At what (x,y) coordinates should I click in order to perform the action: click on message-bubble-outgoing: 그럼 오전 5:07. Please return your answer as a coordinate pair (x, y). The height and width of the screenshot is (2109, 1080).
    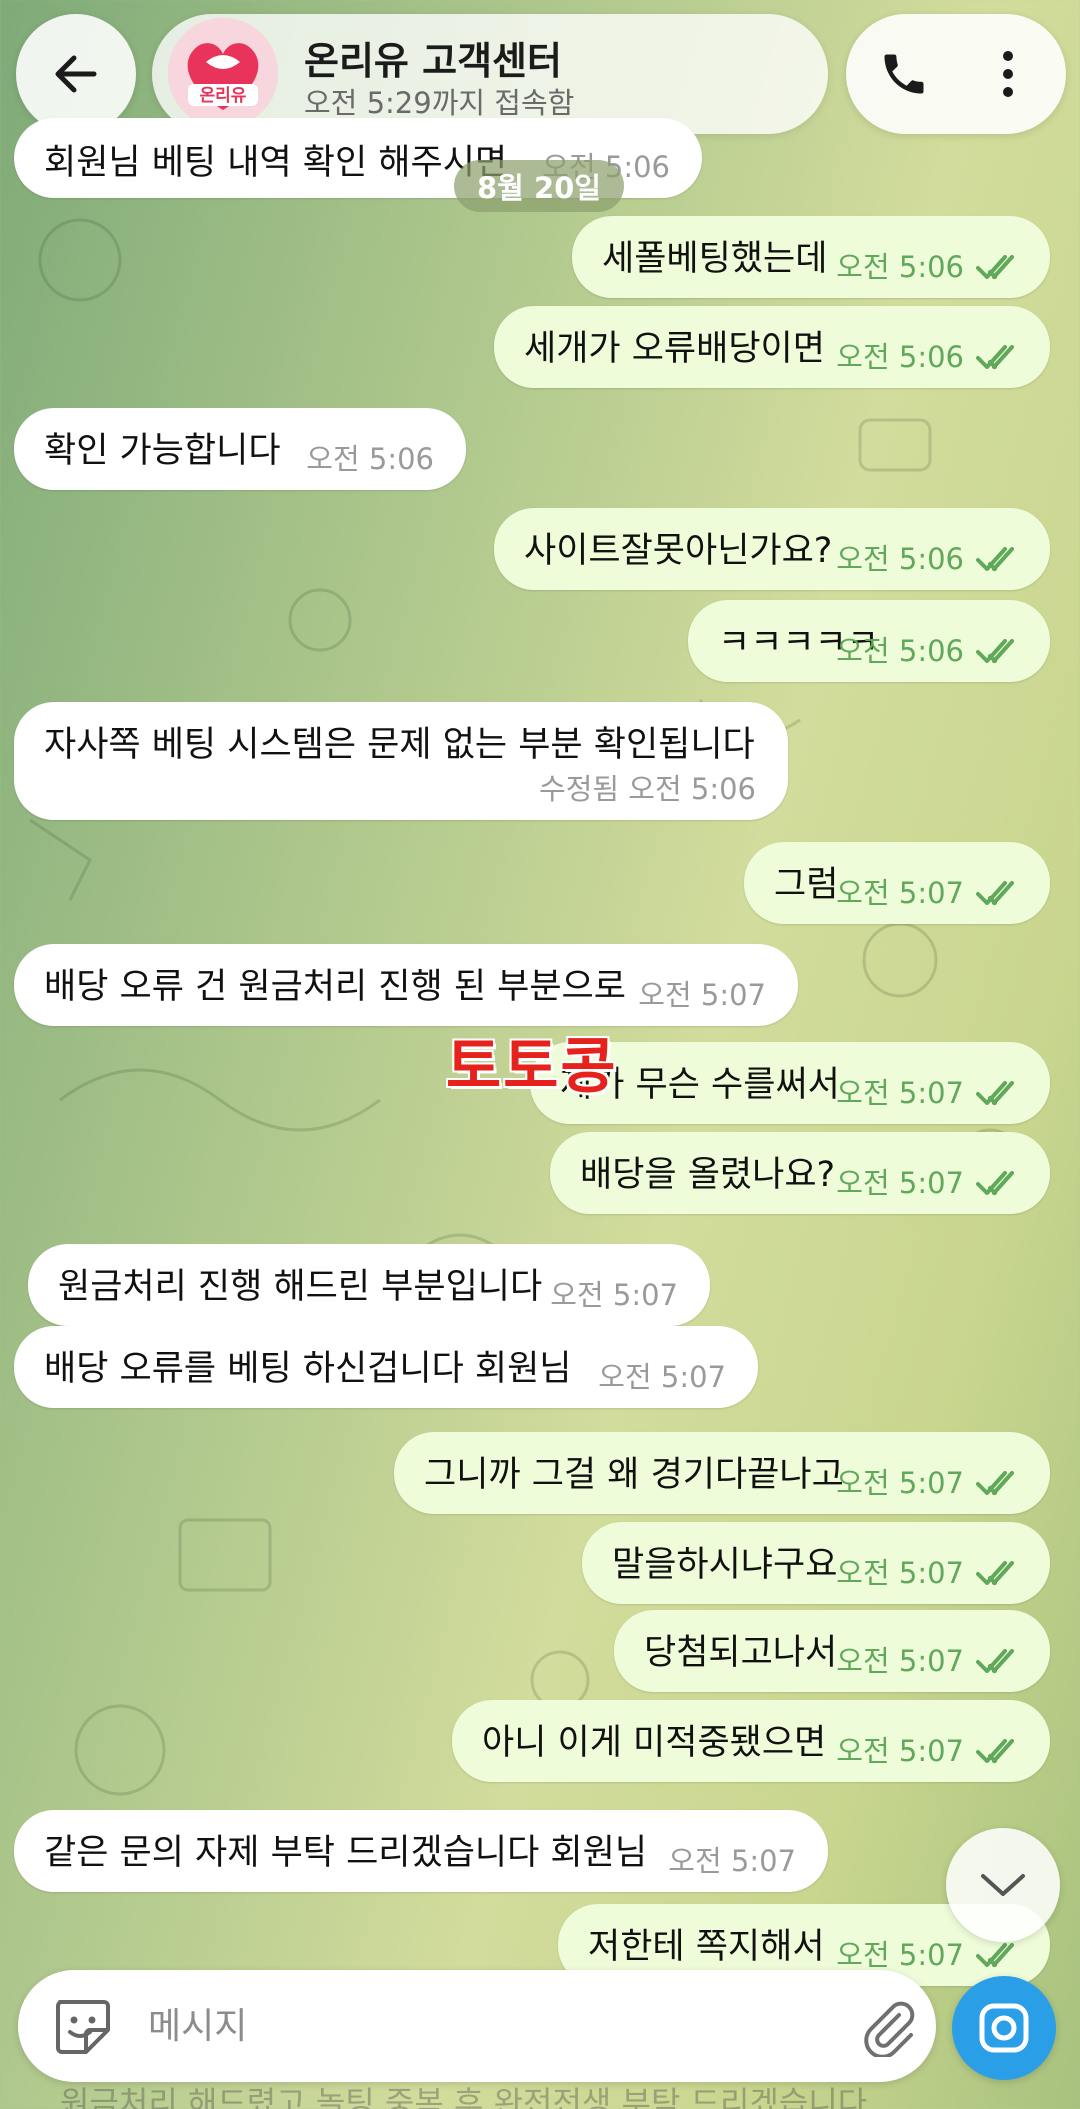
    Looking at the image, I should click on (897, 883).